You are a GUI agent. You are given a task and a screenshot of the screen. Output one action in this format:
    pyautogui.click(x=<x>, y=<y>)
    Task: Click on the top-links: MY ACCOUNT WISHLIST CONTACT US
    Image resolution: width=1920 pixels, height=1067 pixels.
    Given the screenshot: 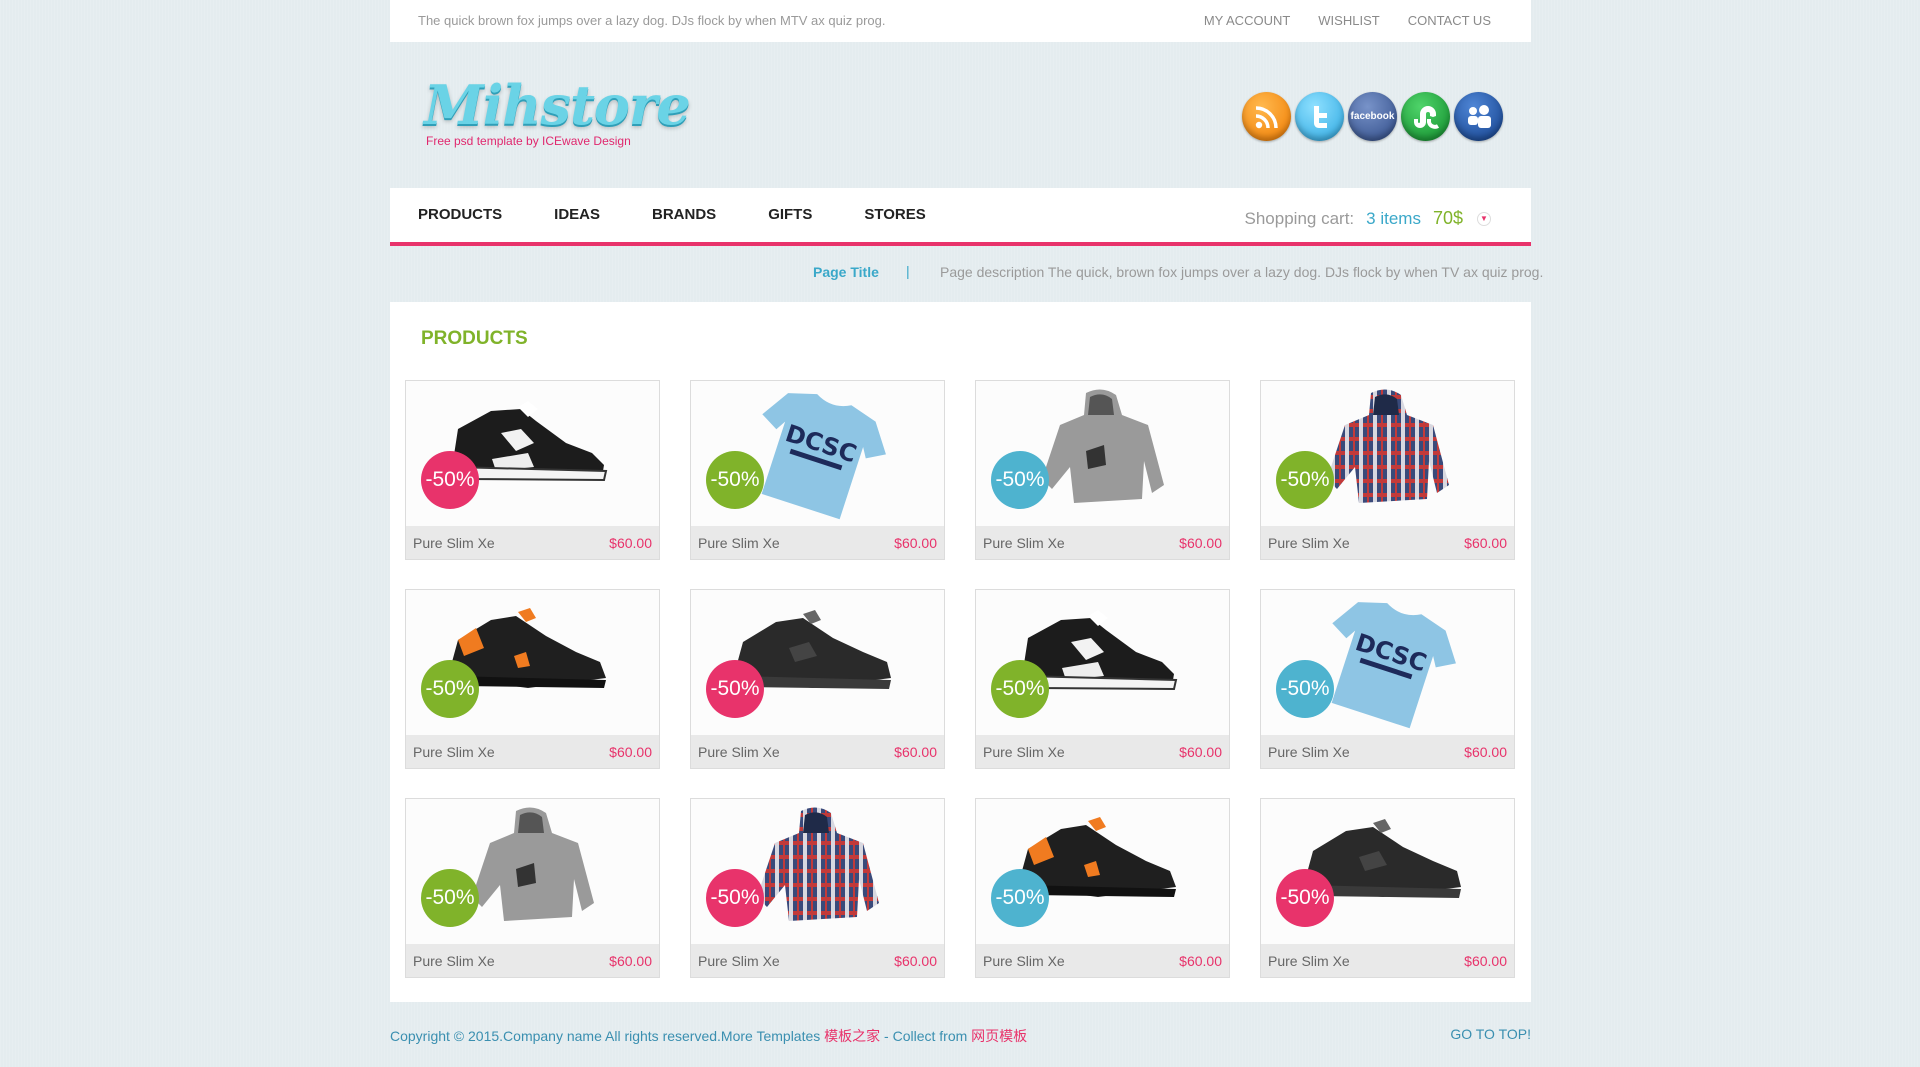 What is the action you would take?
    pyautogui.click(x=1347, y=20)
    